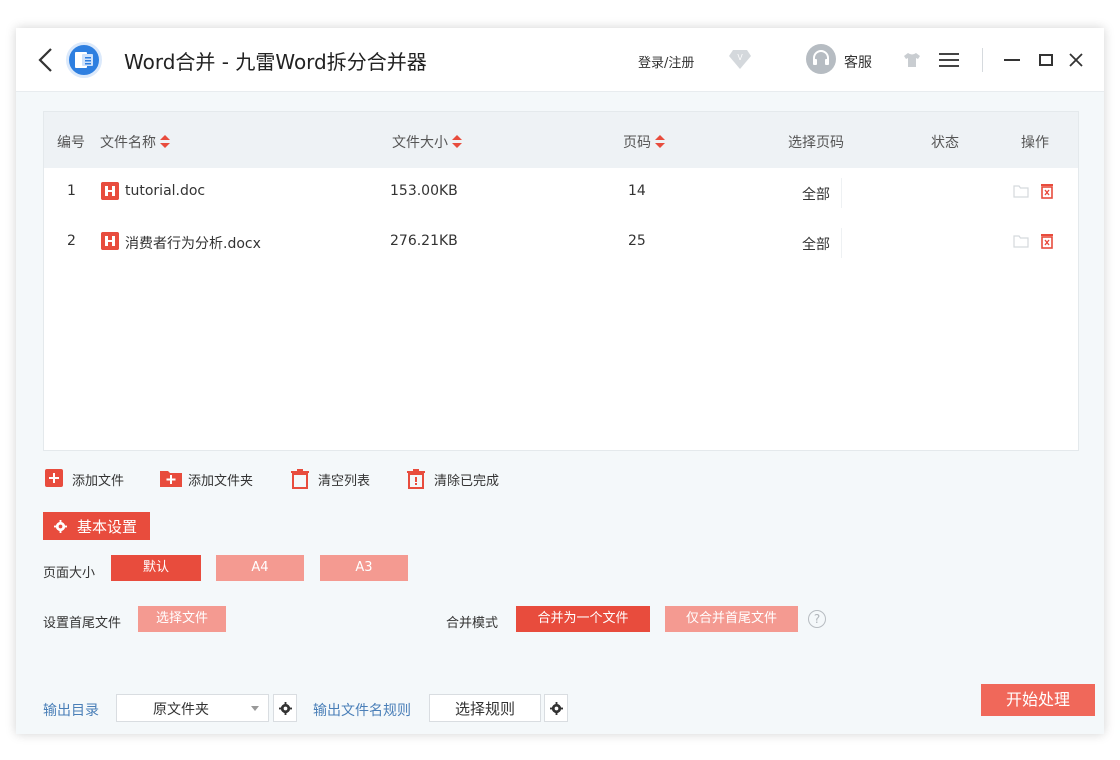 This screenshot has height=760, width=1120. What do you see at coordinates (300, 479) in the screenshot?
I see `trash-icon` at bounding box center [300, 479].